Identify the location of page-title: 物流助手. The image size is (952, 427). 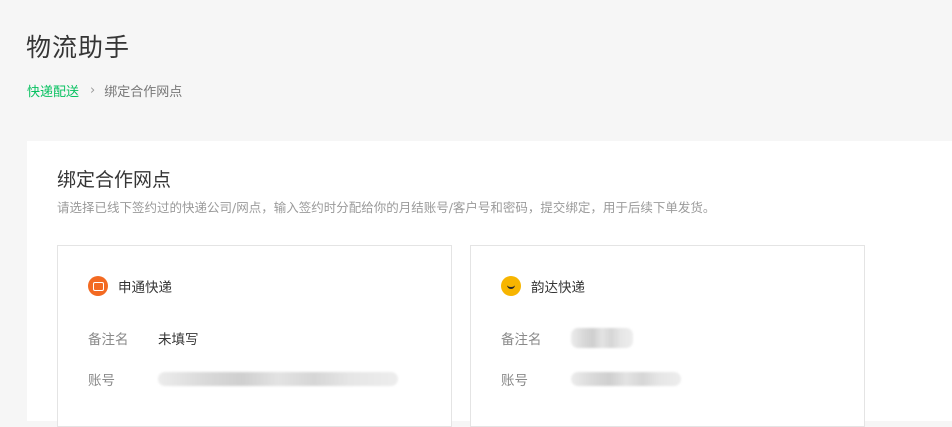
(78, 47).